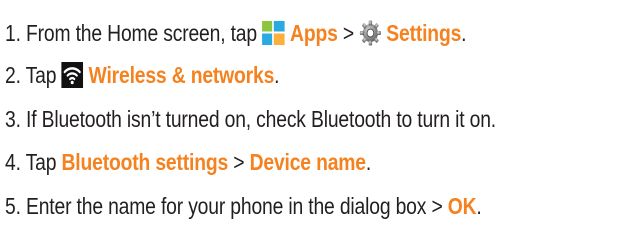 This screenshot has width=630, height=242. I want to click on bluetooth-settings-label: Bluetooth settings, so click(145, 162).